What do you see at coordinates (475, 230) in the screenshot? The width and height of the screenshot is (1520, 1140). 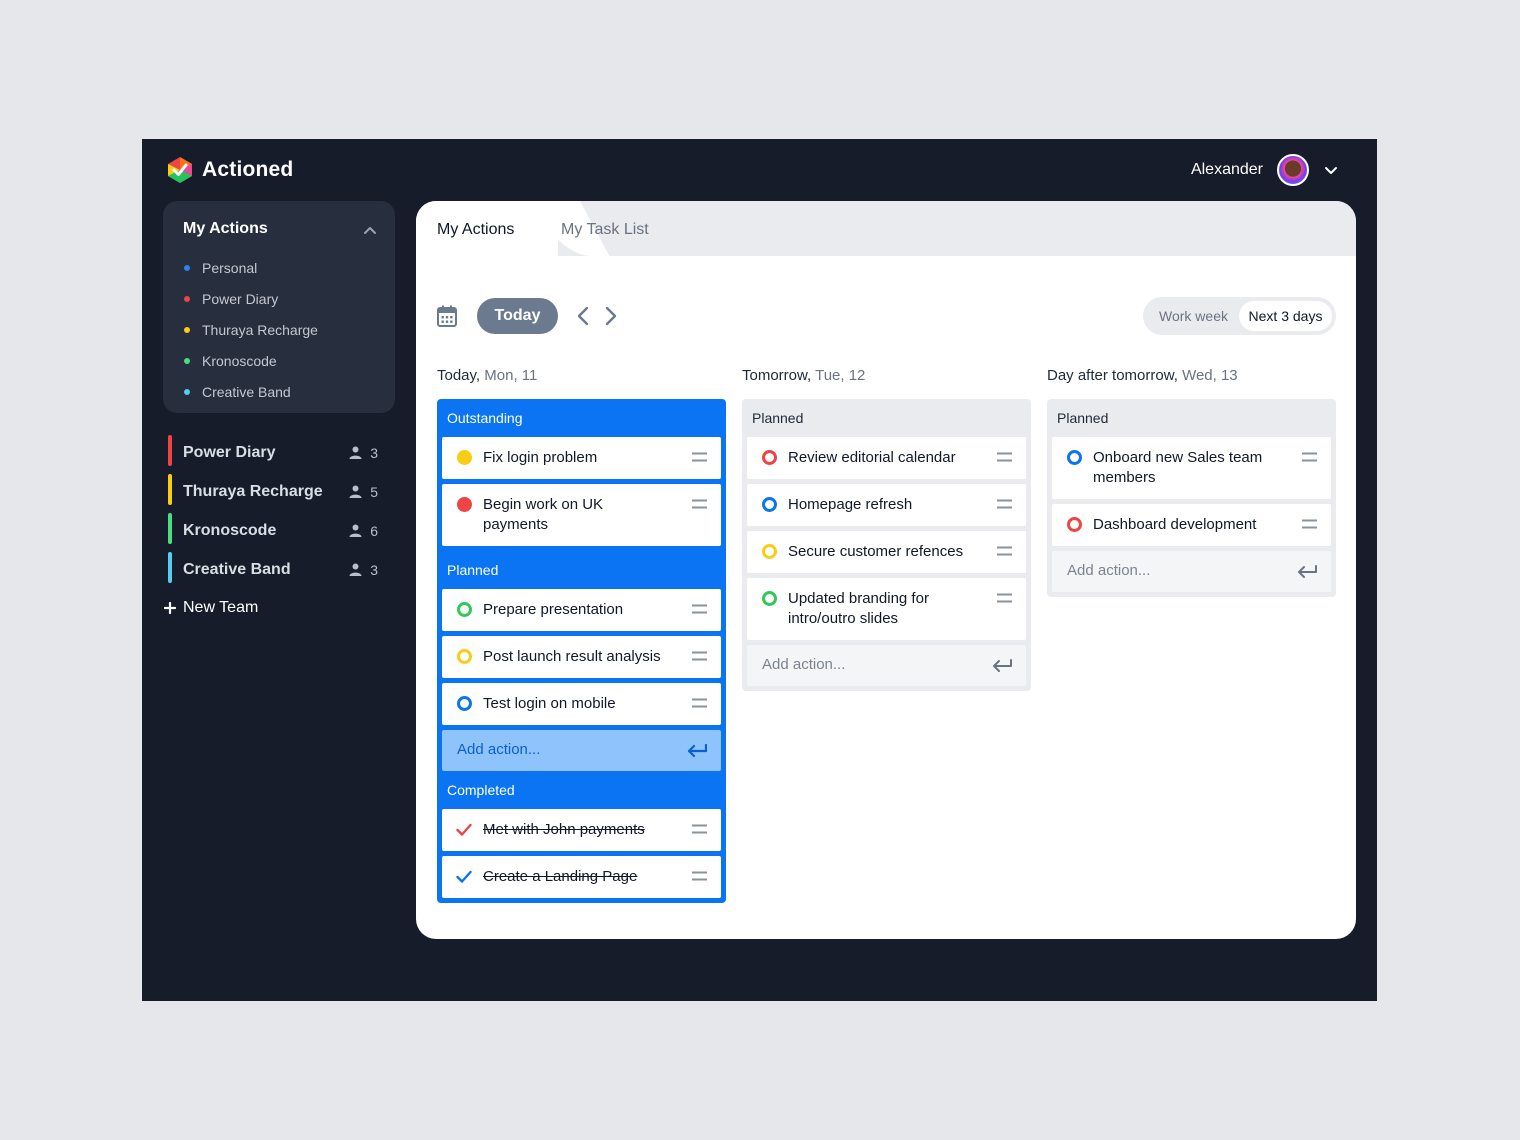 I see `tab-my-actions-label: My Actions` at bounding box center [475, 230].